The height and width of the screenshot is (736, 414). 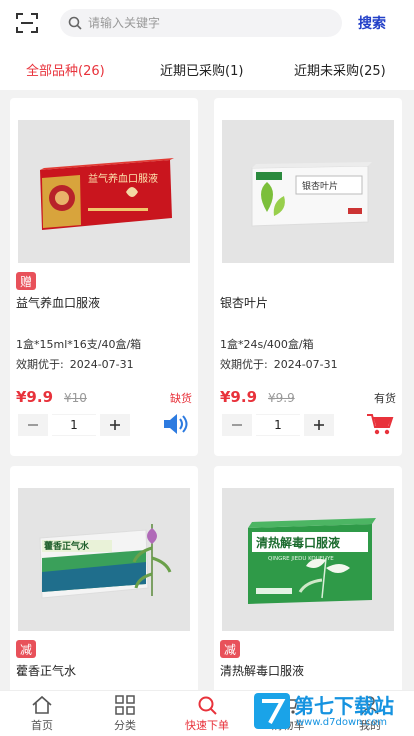 I want to click on nav-label: 快速下单, so click(x=207, y=725).